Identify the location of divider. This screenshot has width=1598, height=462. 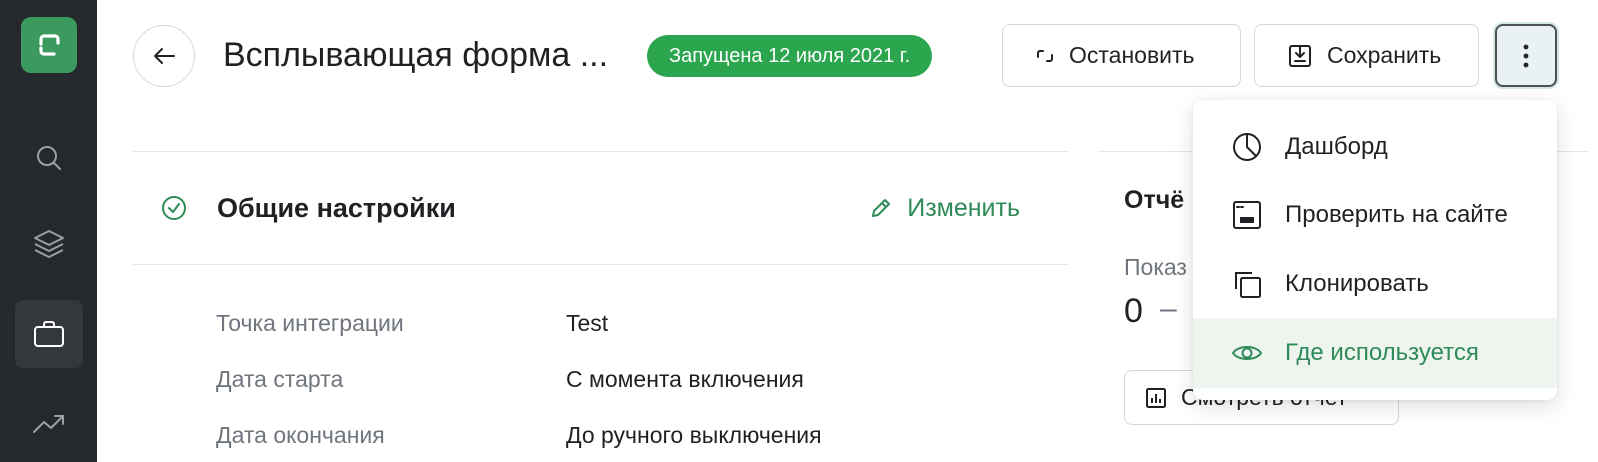
(600, 264).